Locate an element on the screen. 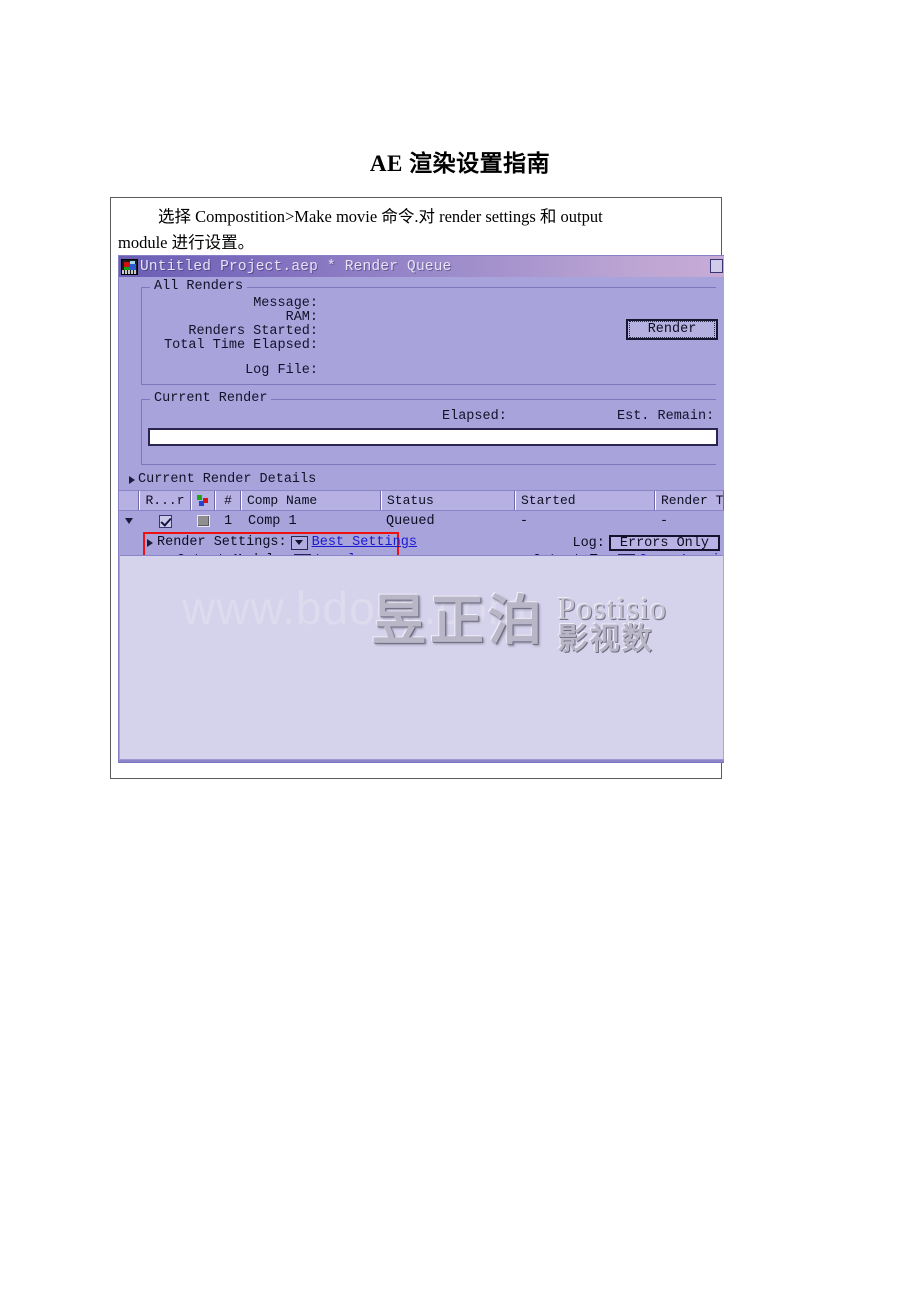 The image size is (920, 1302). header-status: Status is located at coordinates (448, 500).